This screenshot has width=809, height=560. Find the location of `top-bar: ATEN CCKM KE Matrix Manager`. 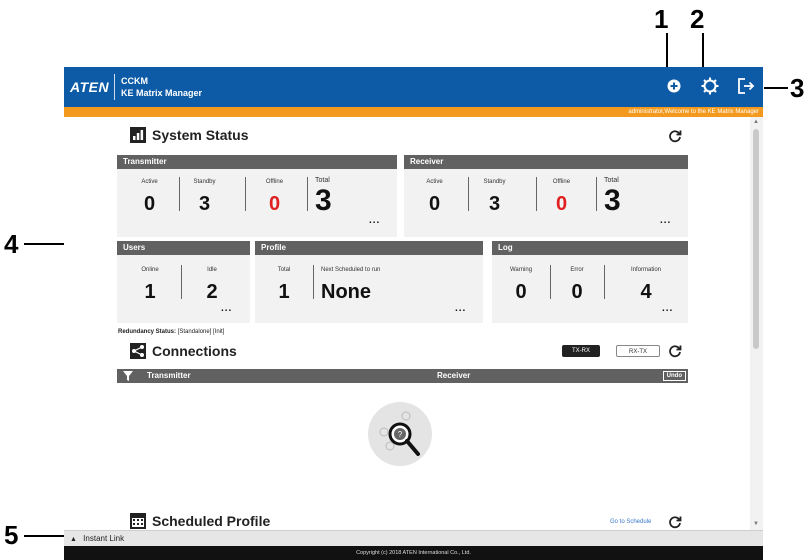

top-bar: ATEN CCKM KE Matrix Manager is located at coordinates (413, 87).